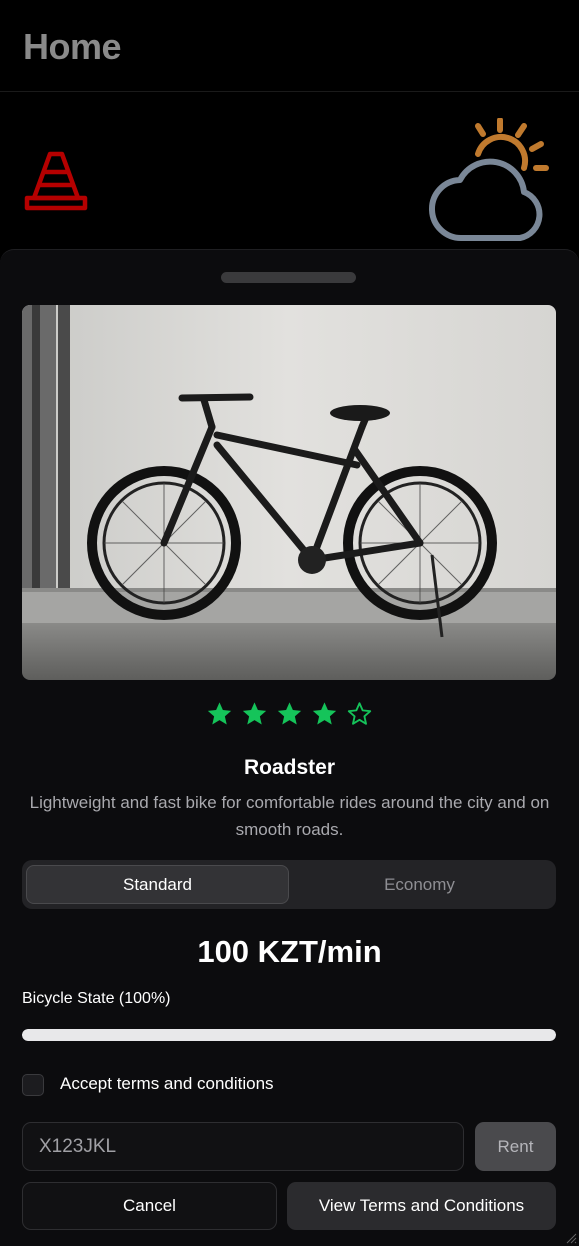 Image resolution: width=579 pixels, height=1246 pixels. I want to click on progress-fill, so click(289, 1035).